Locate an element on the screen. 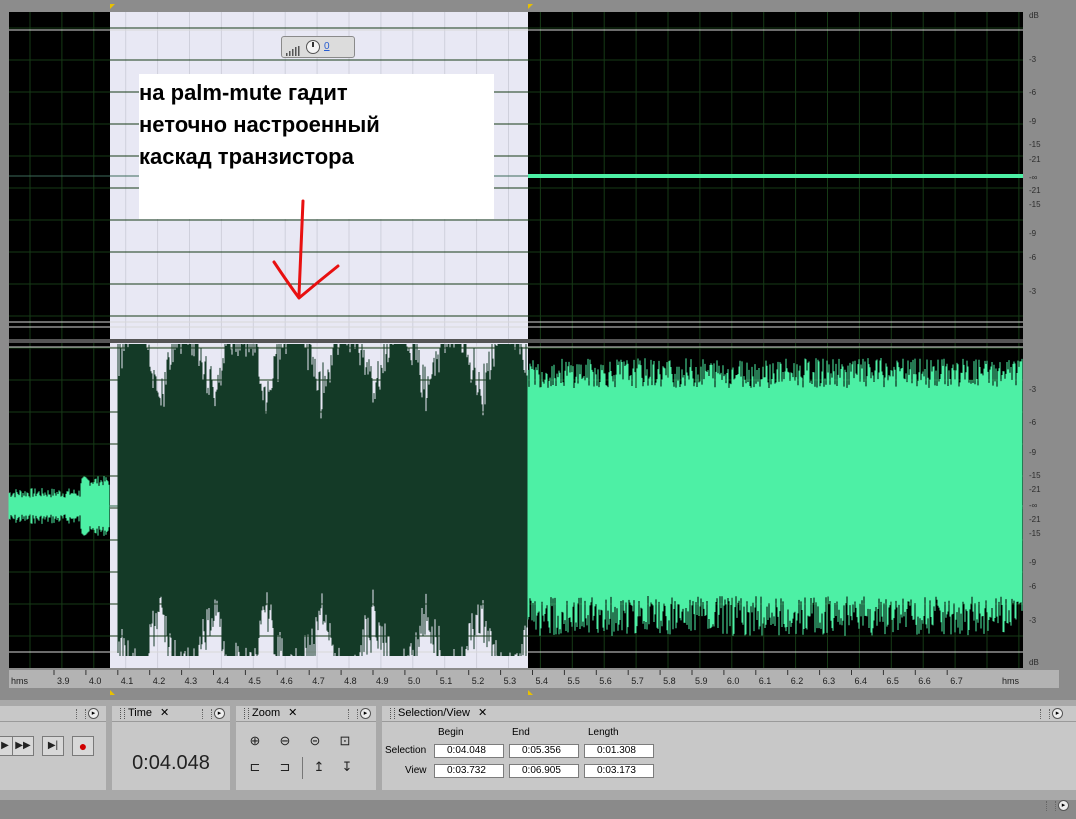 This screenshot has height=819, width=1076. time-ruler-tick-label: 4.4 is located at coordinates (223, 681).